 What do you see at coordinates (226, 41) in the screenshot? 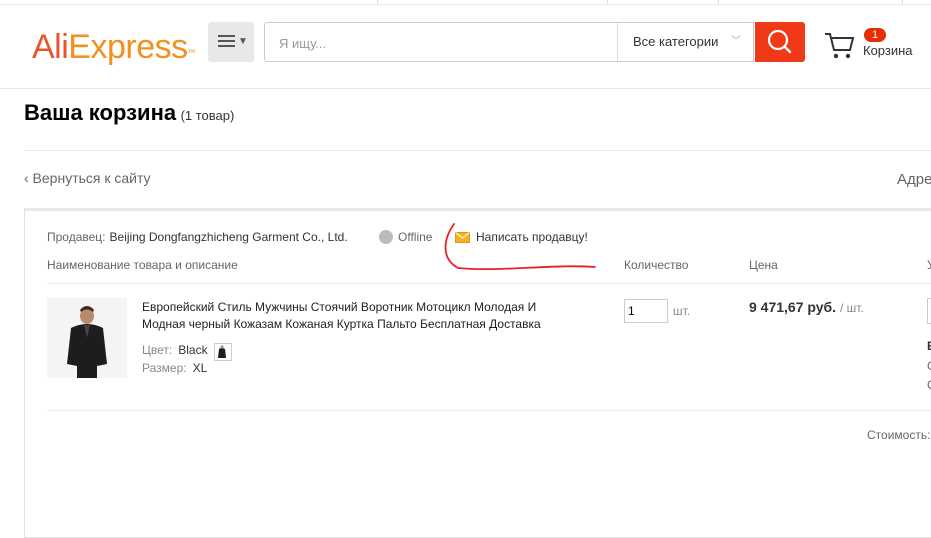
I see `hamburger-icon` at bounding box center [226, 41].